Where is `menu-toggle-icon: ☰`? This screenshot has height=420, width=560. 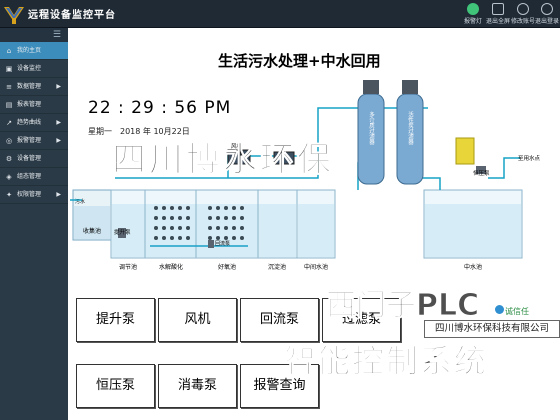 menu-toggle-icon: ☰ is located at coordinates (57, 35).